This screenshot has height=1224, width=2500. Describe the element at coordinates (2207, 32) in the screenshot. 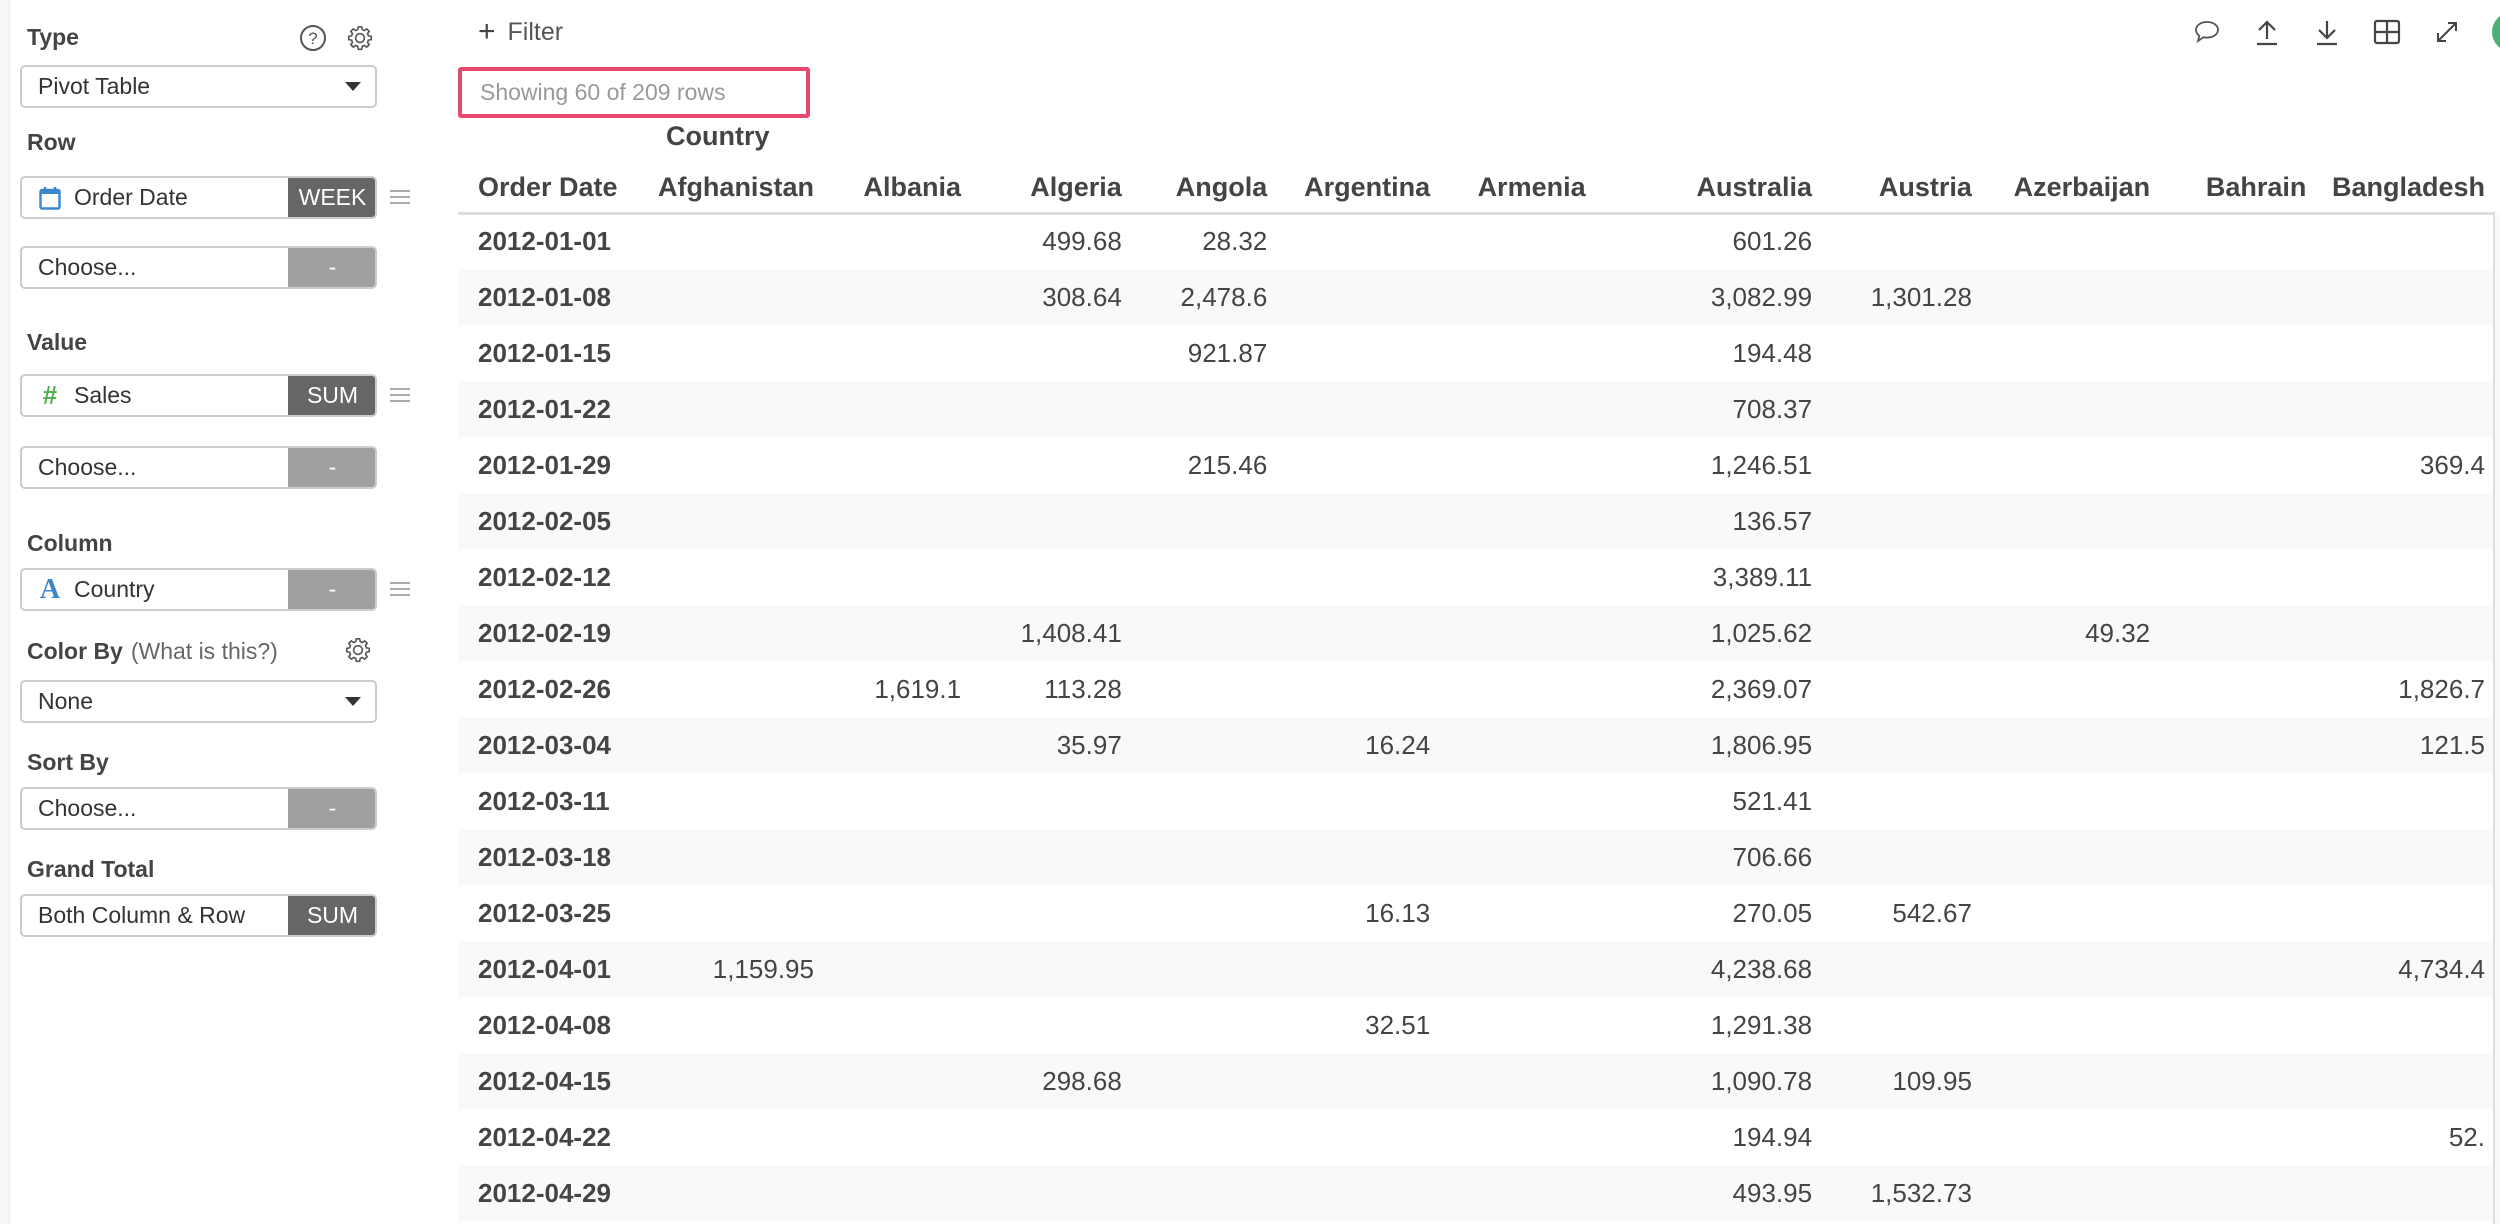

I see `comment-button` at that location.